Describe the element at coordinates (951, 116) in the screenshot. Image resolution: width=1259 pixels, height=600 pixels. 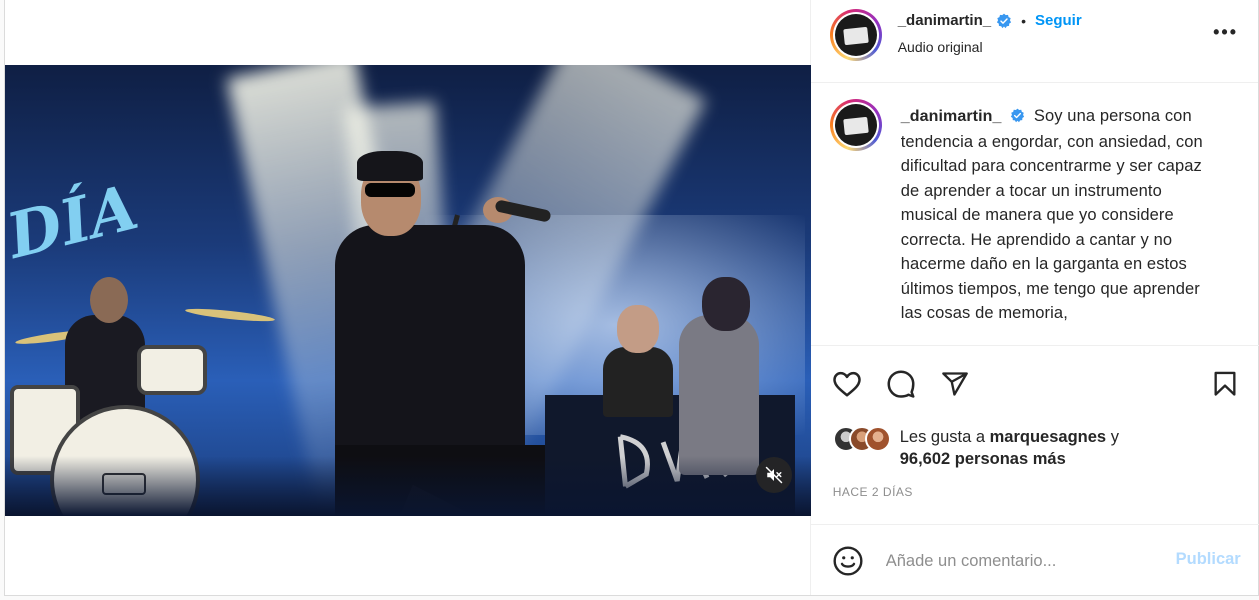
I see `caption-username-link: _danimartin_` at that location.